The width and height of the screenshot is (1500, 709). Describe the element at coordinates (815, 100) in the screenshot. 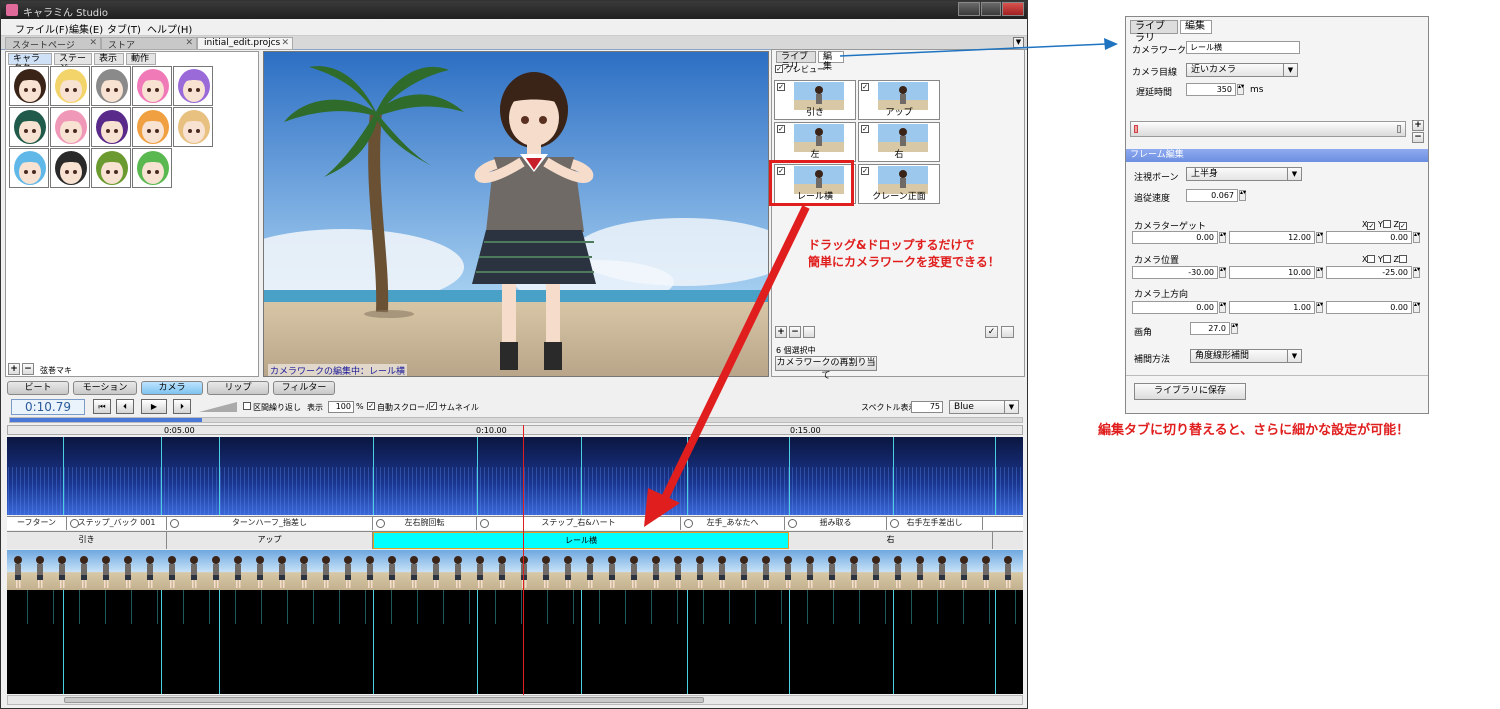

I see `camera-work-item: ✓ 引き` at that location.